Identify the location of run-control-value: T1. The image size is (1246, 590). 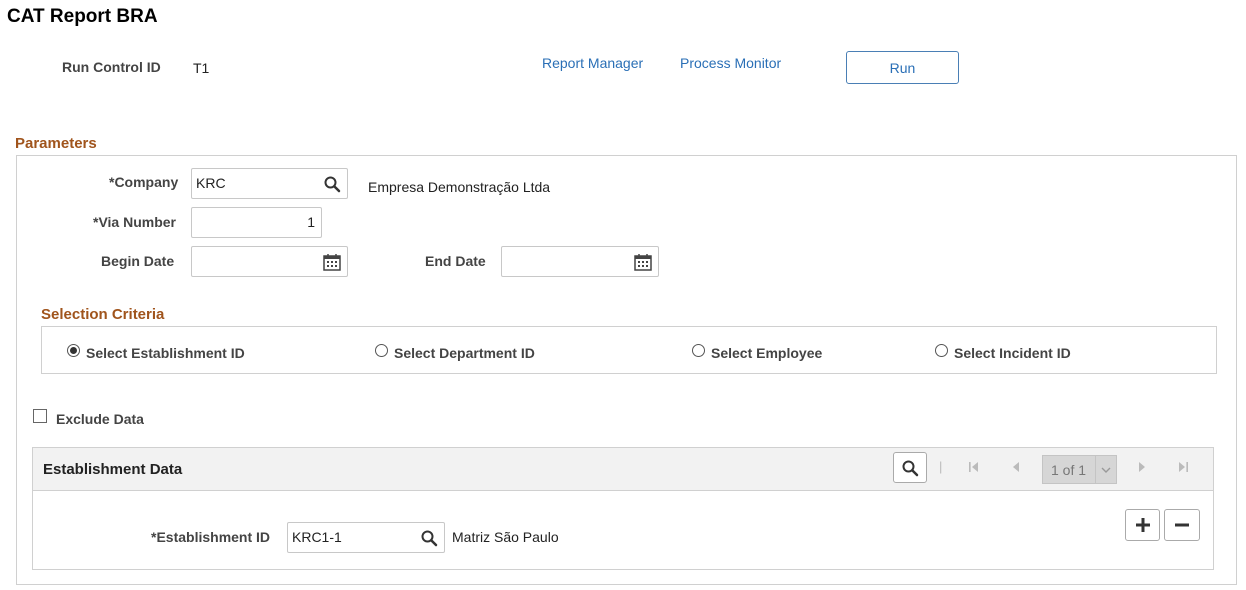
(201, 68).